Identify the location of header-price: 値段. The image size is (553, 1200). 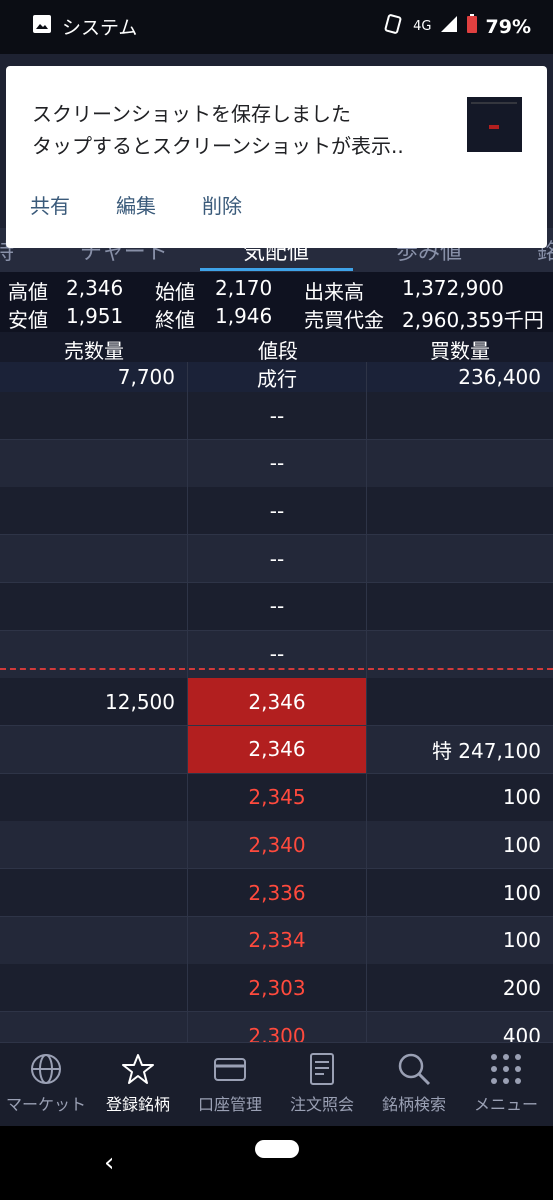
(278, 351).